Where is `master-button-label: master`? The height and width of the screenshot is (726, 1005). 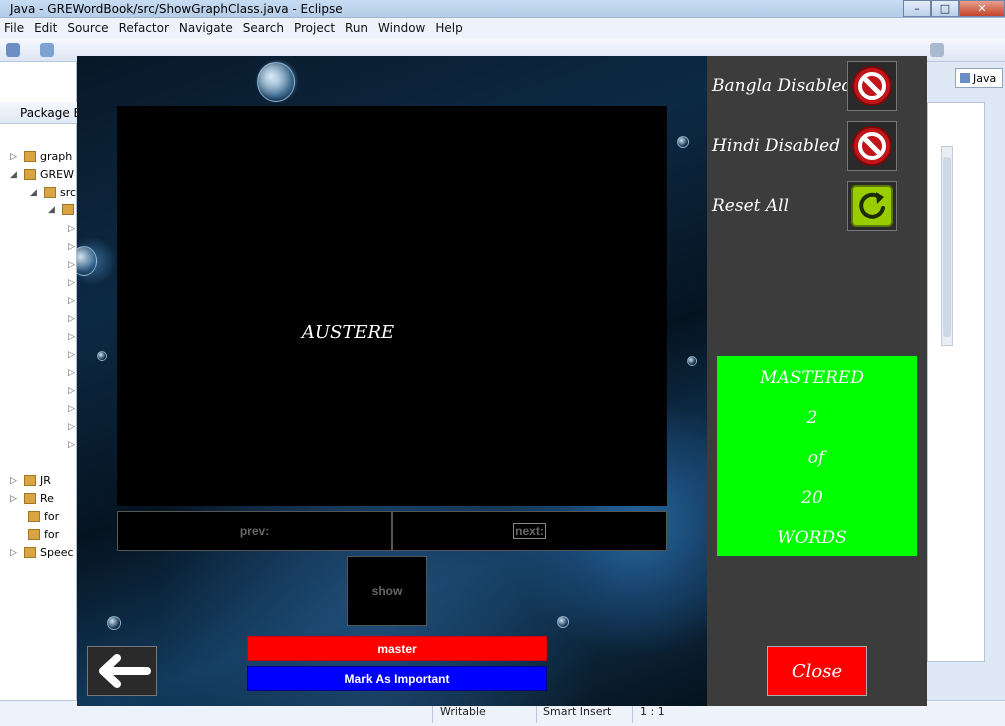 master-button-label: master is located at coordinates (397, 648).